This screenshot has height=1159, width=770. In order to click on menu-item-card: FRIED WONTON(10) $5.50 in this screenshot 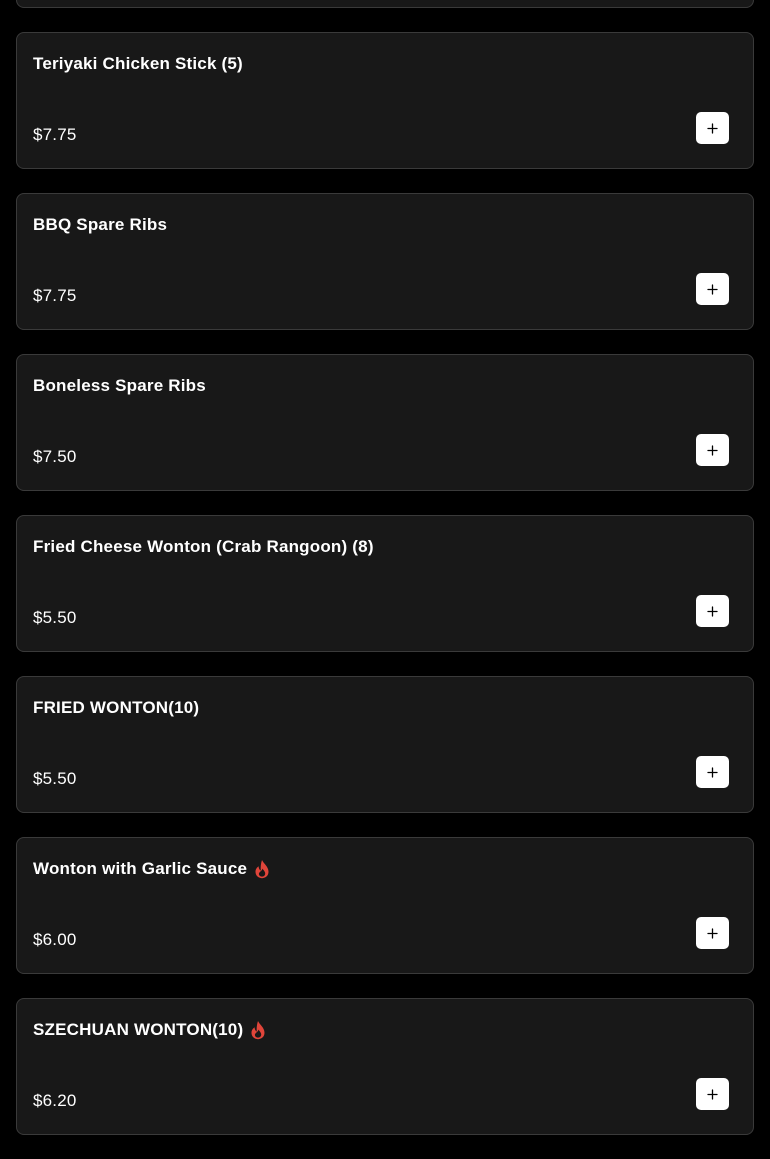, I will do `click(385, 744)`.